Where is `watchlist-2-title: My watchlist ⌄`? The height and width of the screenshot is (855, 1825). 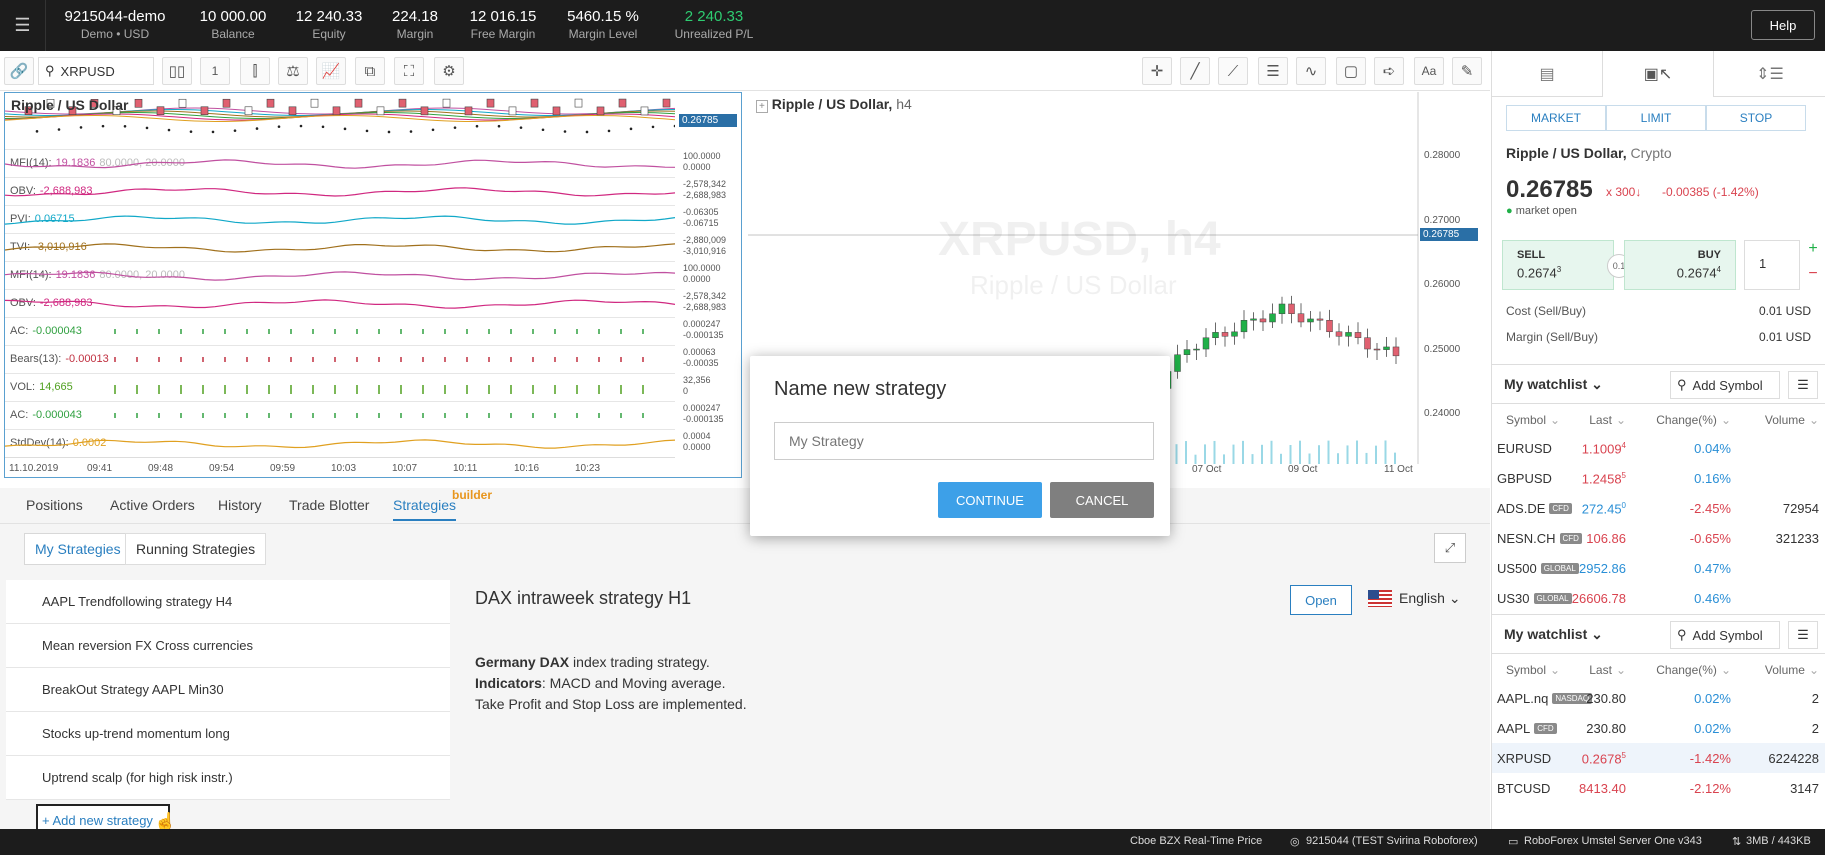
watchlist-2-title: My watchlist ⌄ is located at coordinates (1553, 634).